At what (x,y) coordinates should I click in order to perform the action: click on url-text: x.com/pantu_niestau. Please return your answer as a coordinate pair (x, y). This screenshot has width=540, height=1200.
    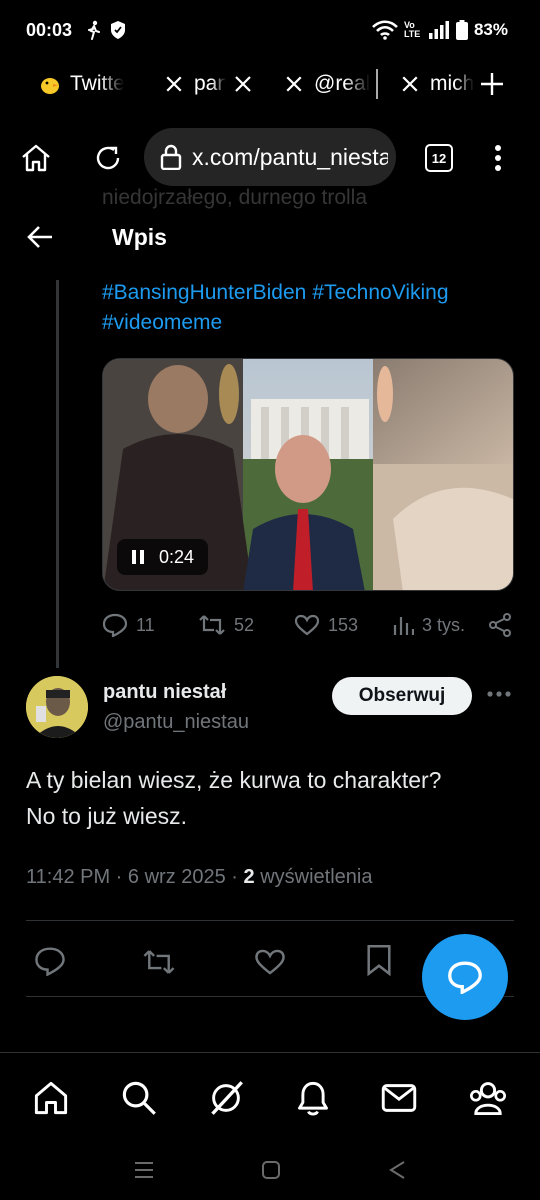
    Looking at the image, I should click on (290, 157).